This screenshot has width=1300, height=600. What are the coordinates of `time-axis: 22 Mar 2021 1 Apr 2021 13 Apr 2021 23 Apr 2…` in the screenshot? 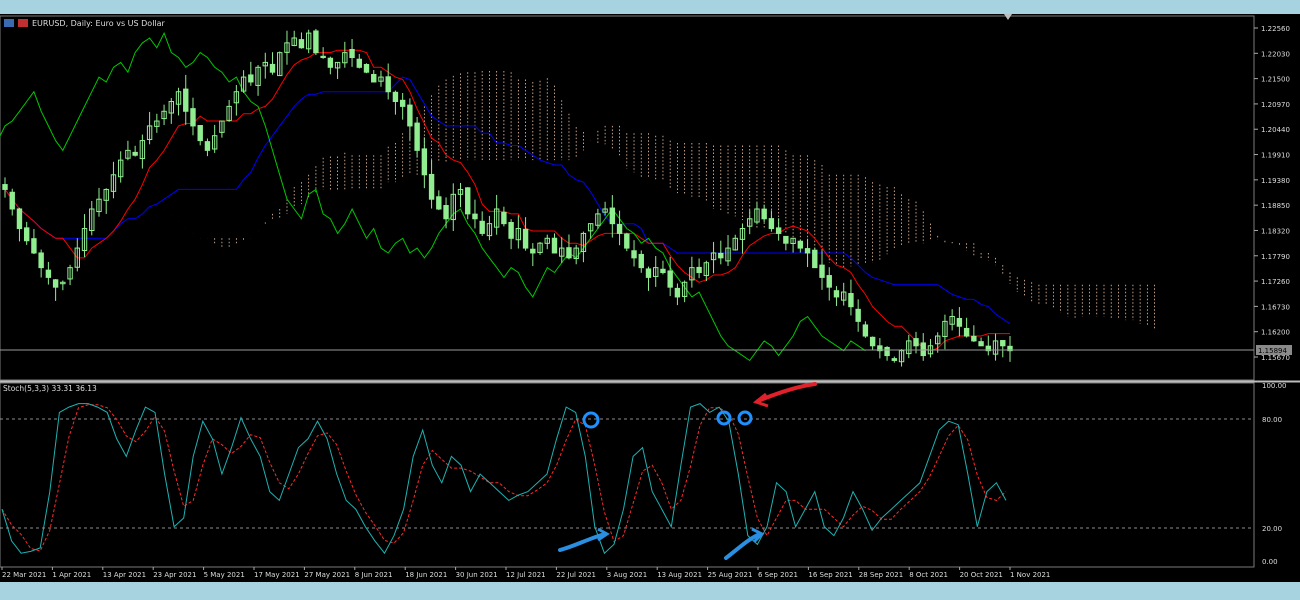 It's located at (525, 573).